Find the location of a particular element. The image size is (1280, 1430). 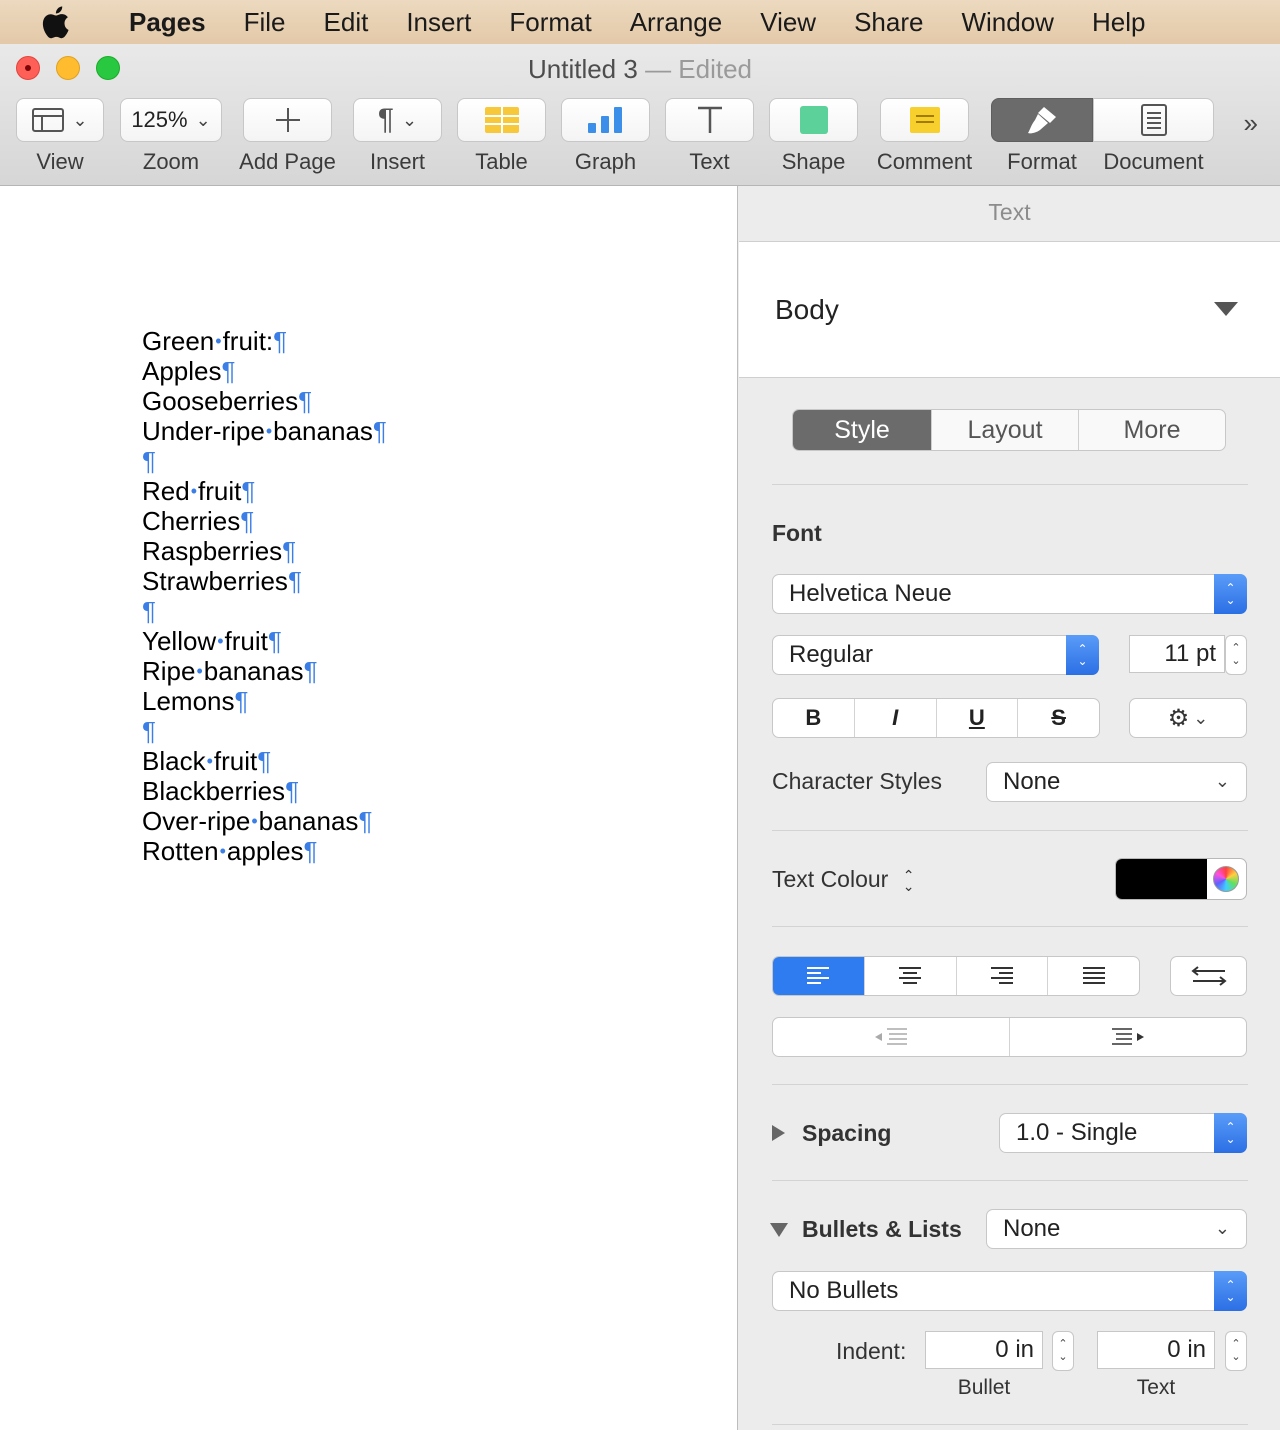

italic-button: I is located at coordinates (894, 718).